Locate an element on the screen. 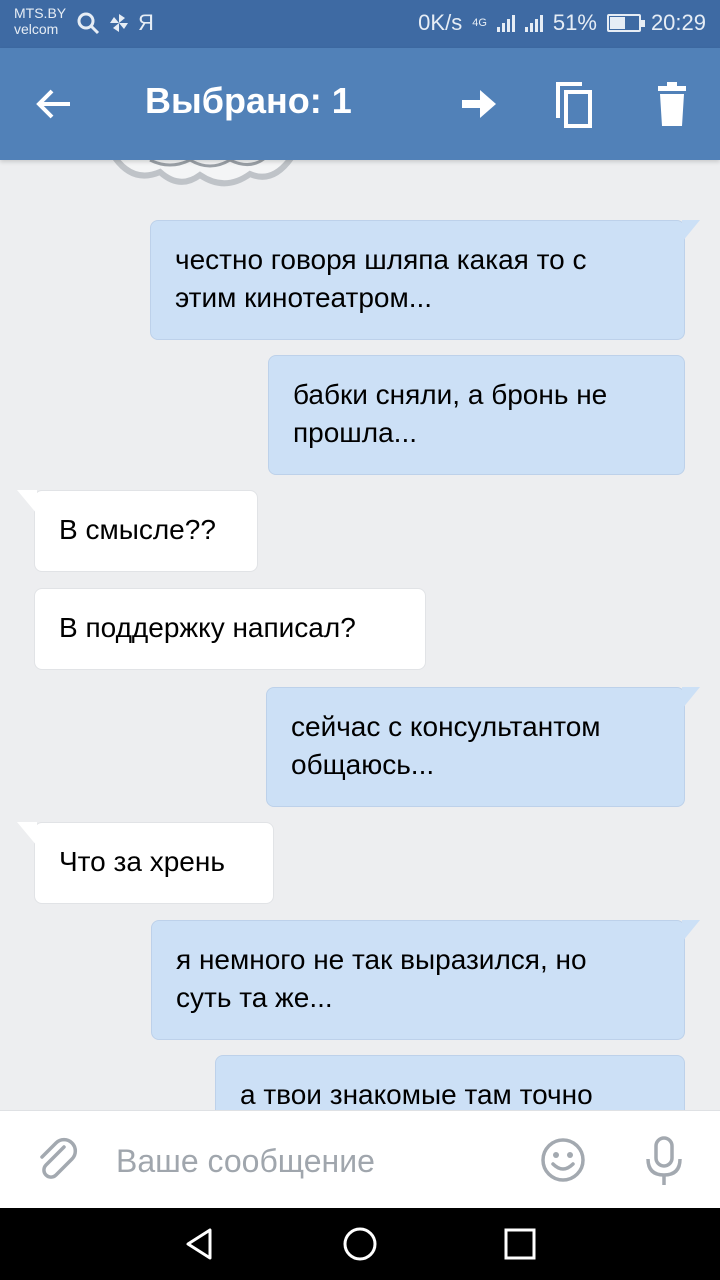 This screenshot has height=1280, width=720. clock: 20:29 is located at coordinates (678, 22).